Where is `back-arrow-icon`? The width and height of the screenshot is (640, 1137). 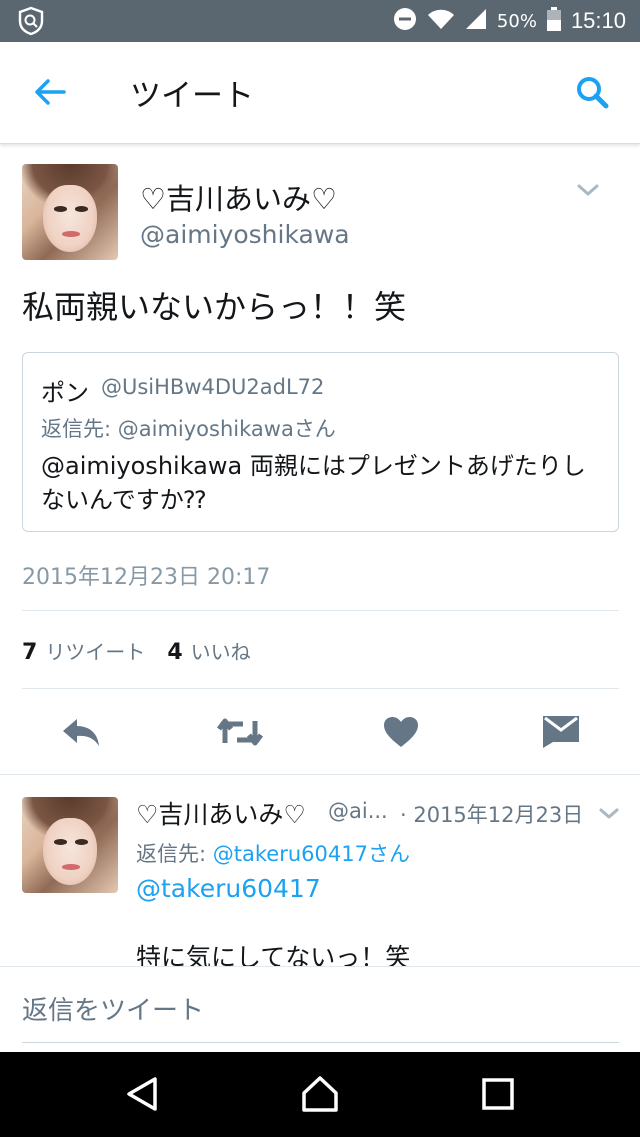 back-arrow-icon is located at coordinates (50, 94).